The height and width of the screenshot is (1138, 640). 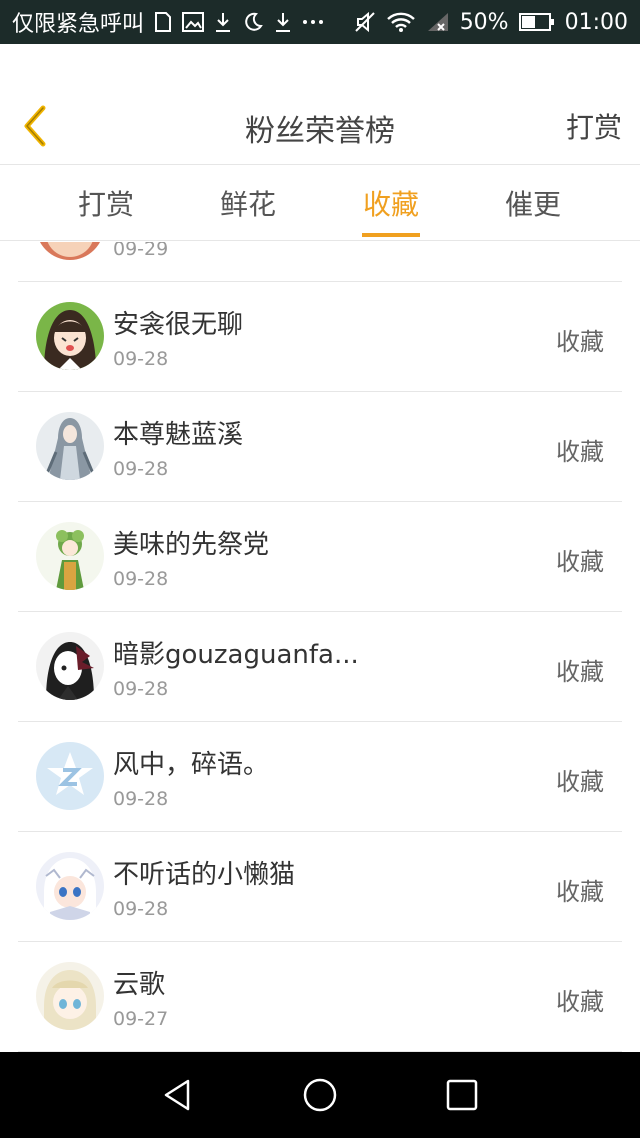 What do you see at coordinates (204, 875) in the screenshot?
I see `user-name: 不听话的小懒猫` at bounding box center [204, 875].